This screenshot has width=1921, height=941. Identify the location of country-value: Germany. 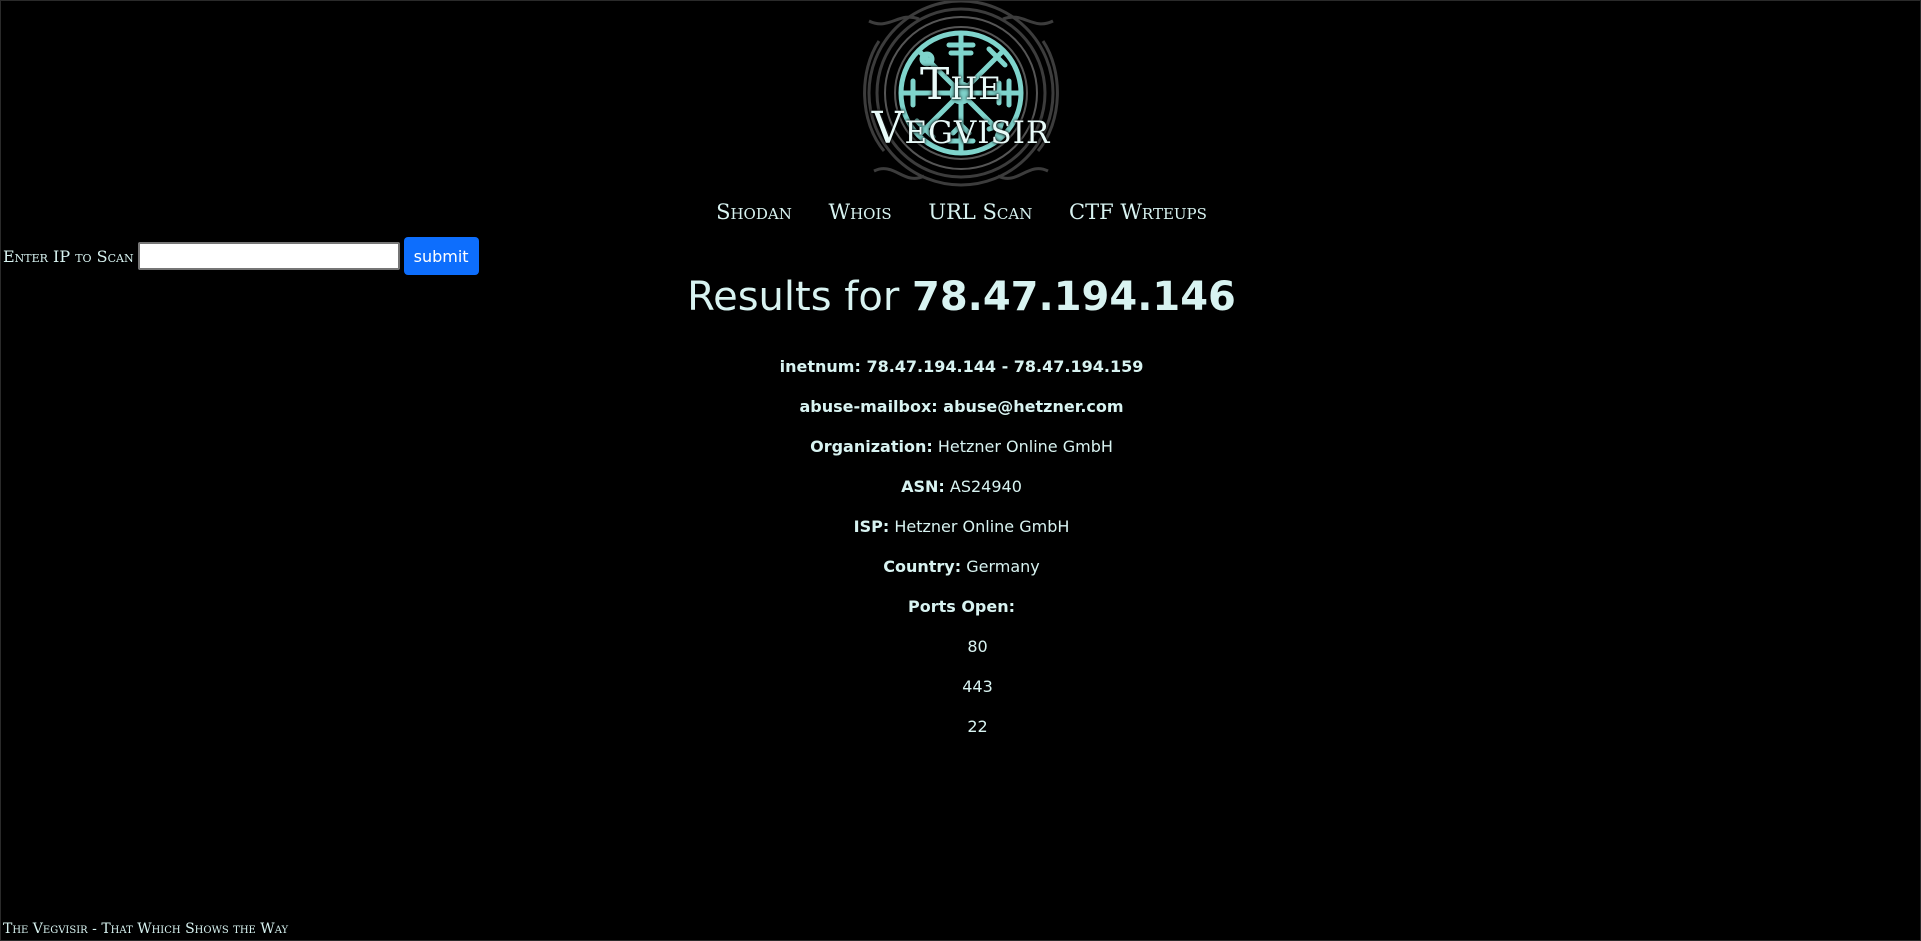
(1003, 566).